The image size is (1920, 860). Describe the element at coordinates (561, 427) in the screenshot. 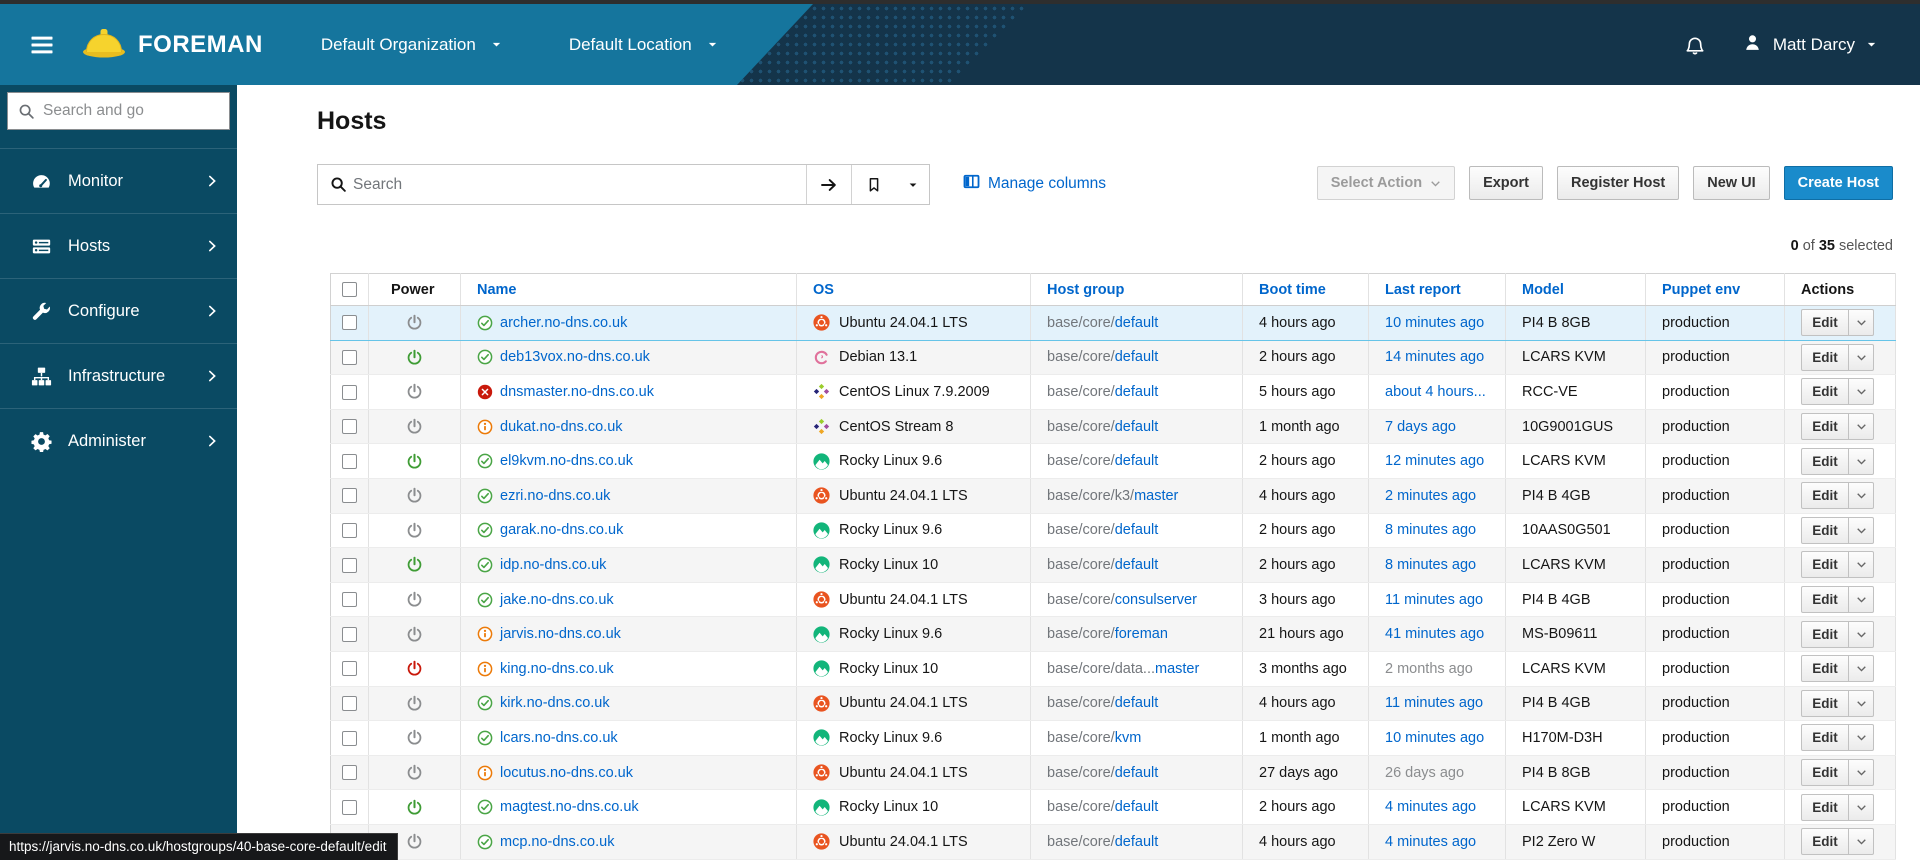

I see `host-name-link: dukat.no-dns.co.uk` at that location.